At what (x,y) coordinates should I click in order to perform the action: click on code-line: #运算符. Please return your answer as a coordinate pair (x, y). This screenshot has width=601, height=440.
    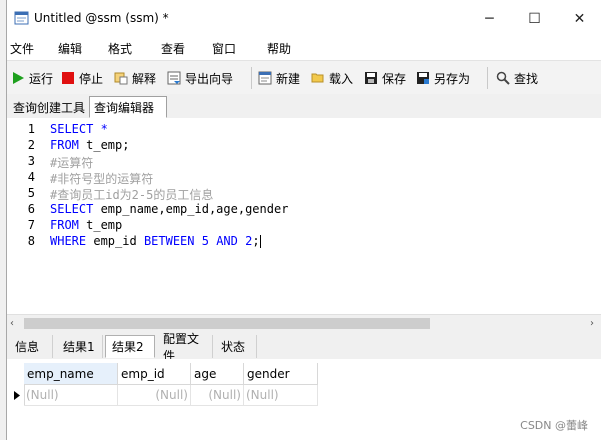
    Looking at the image, I should click on (71, 162).